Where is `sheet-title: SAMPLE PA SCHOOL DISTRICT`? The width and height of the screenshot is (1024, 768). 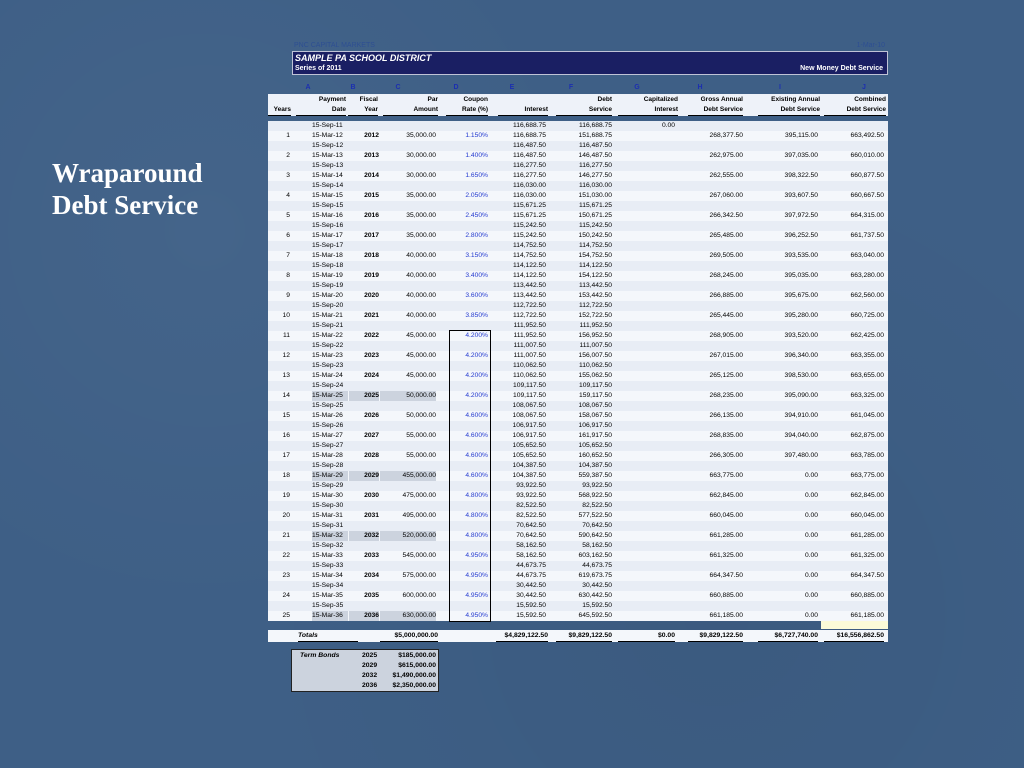 sheet-title: SAMPLE PA SCHOOL DISTRICT is located at coordinates (363, 58).